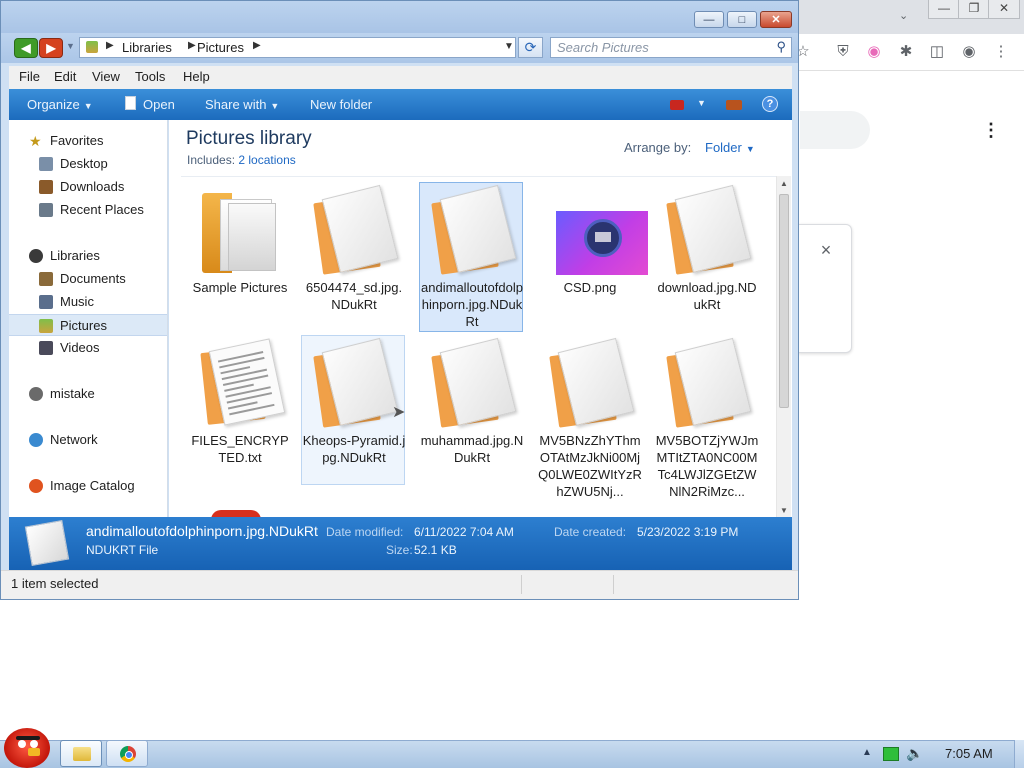 This screenshot has height=768, width=1024. Describe the element at coordinates (88, 256) in the screenshot. I see `nav-libraries: Libraries` at that location.